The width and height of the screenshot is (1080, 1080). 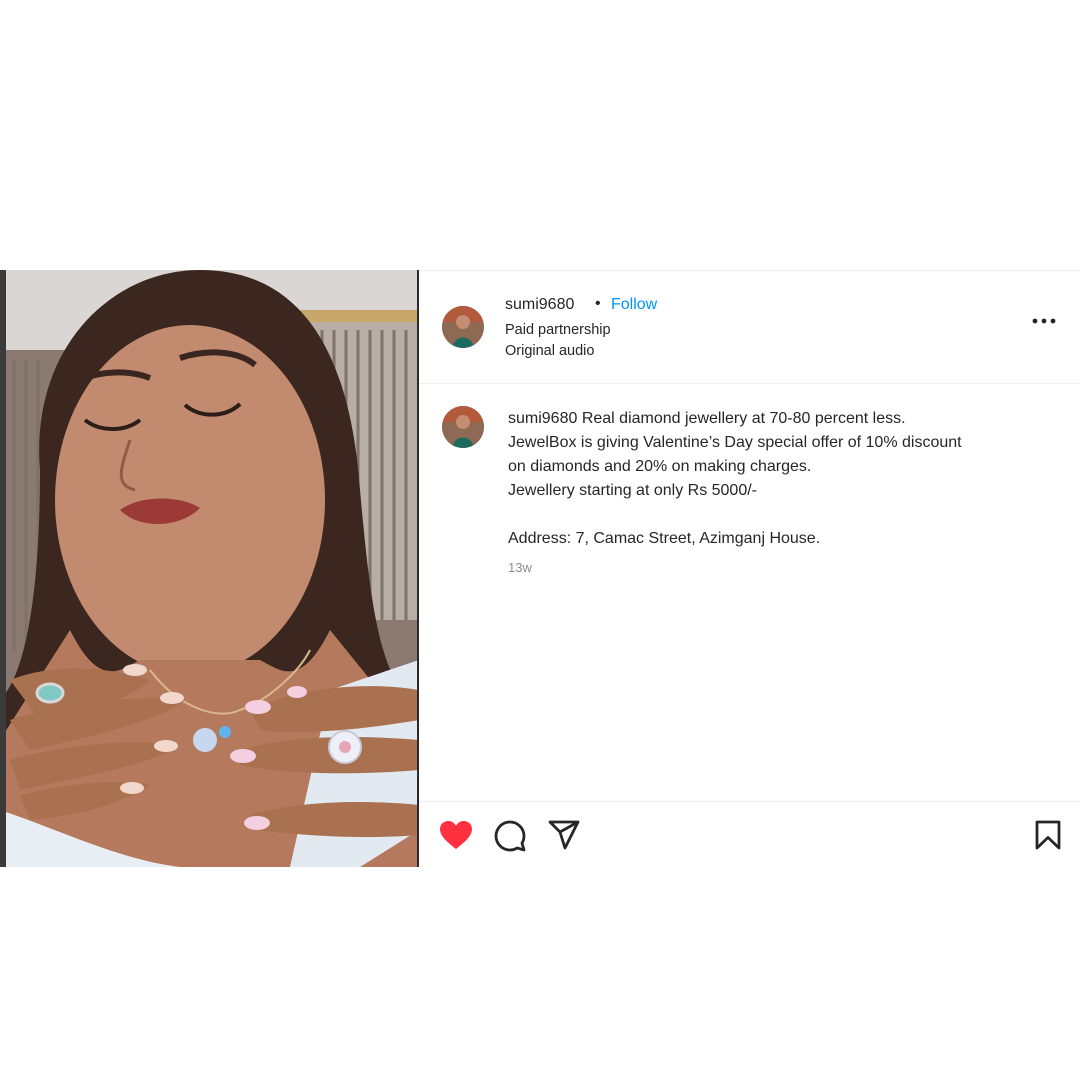 I want to click on author-username: sumi9680, so click(x=539, y=305).